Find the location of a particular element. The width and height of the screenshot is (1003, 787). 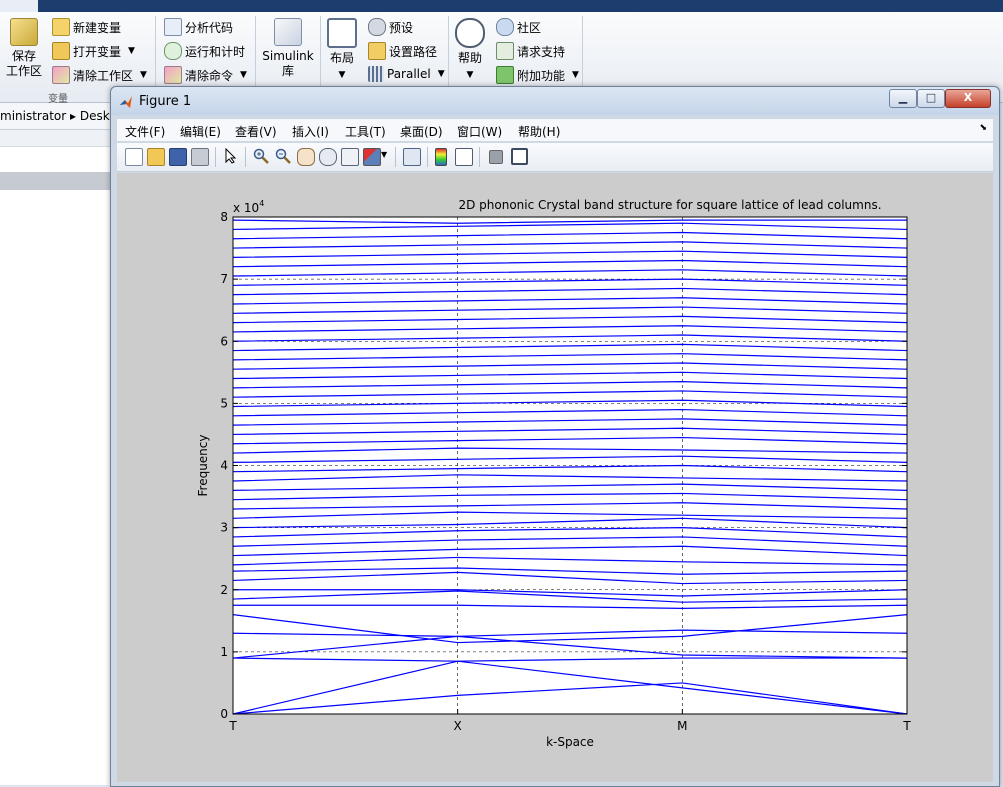

addons-label: 附加功能 is located at coordinates (541, 75).